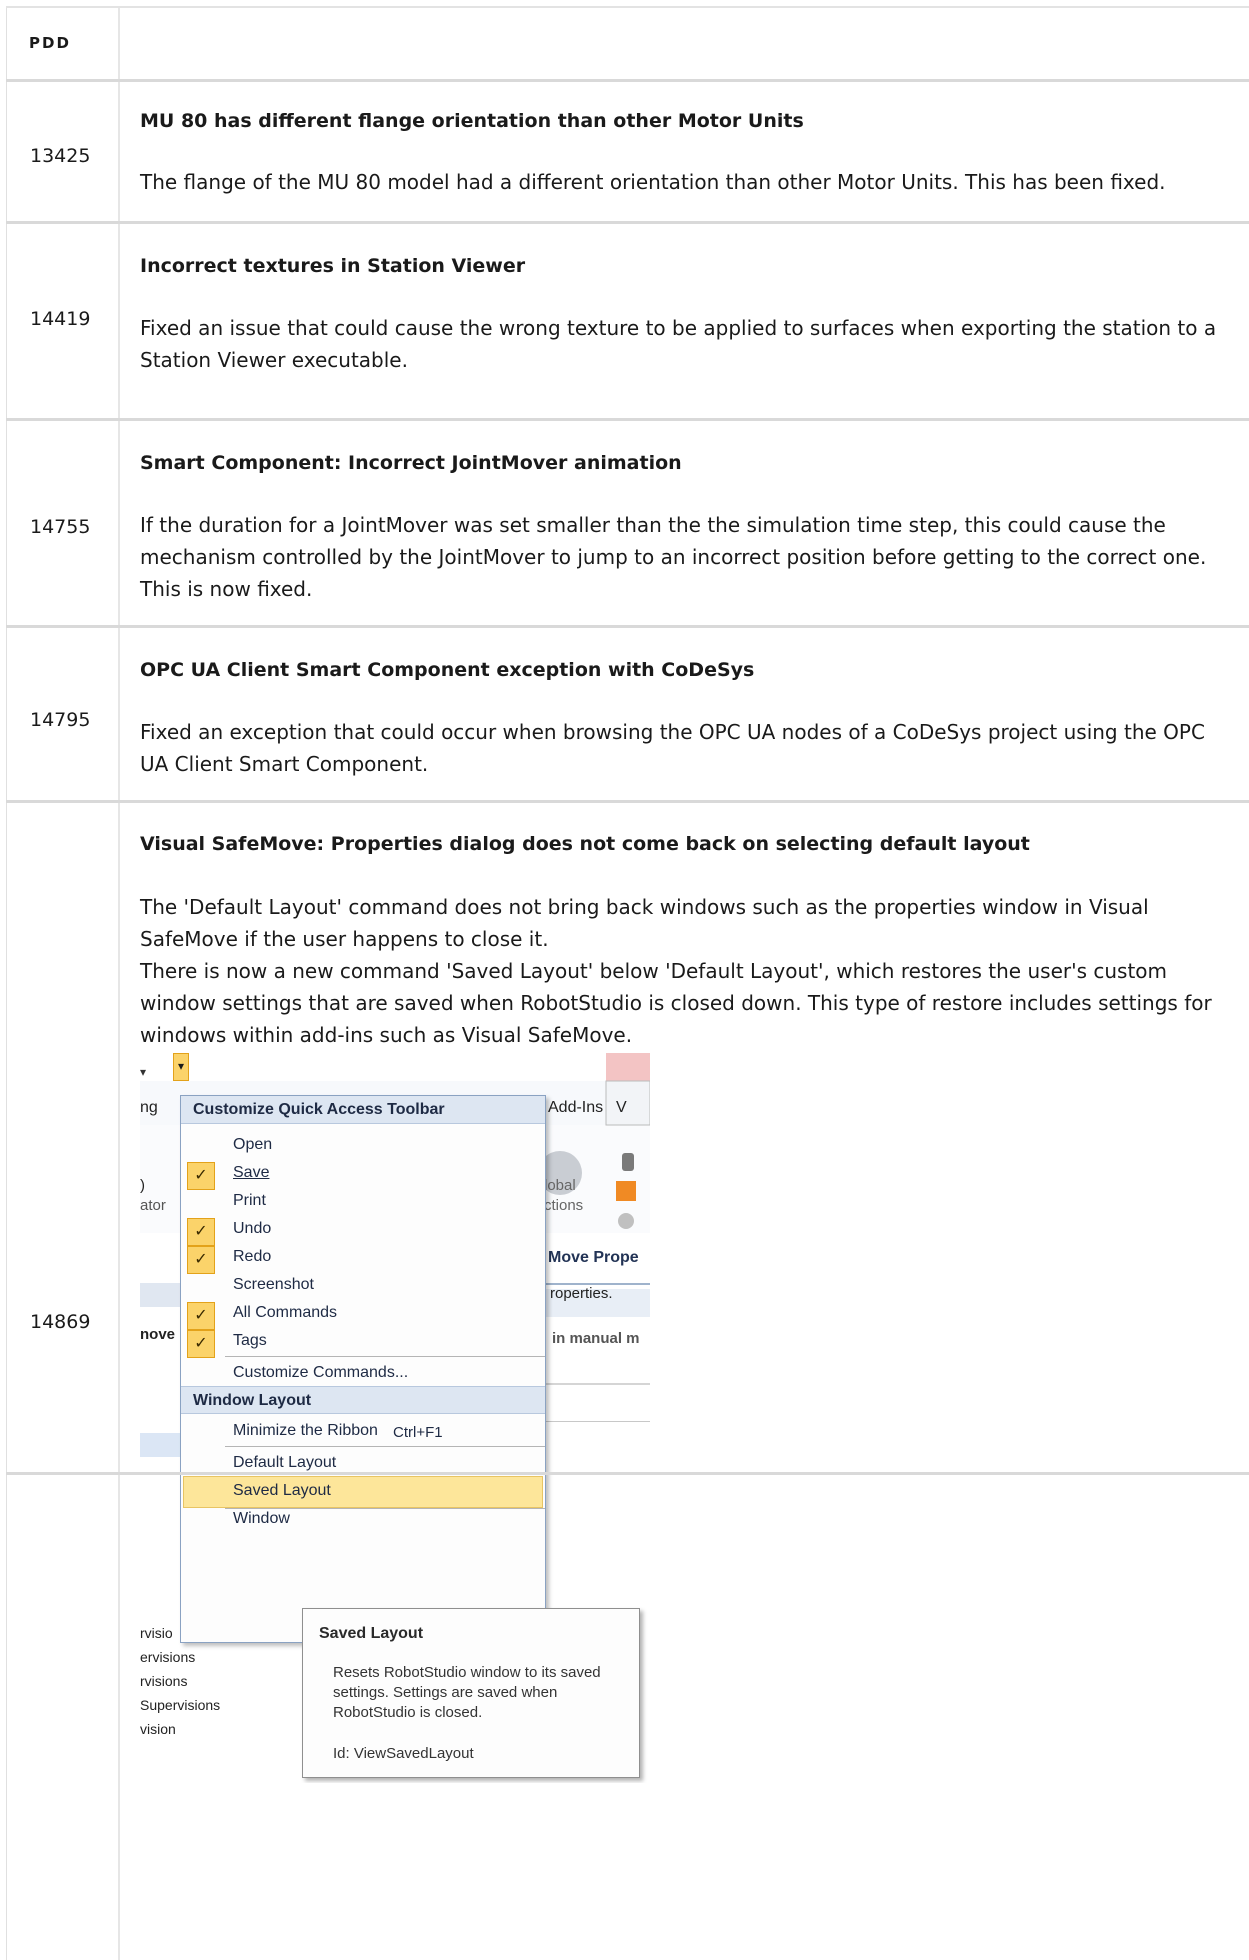  I want to click on menu-item-default-layout: Default Layout, so click(284, 1463).